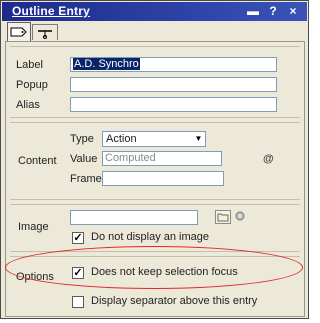 This screenshot has width=320, height=323. I want to click on tag-icon, so click(18, 32).